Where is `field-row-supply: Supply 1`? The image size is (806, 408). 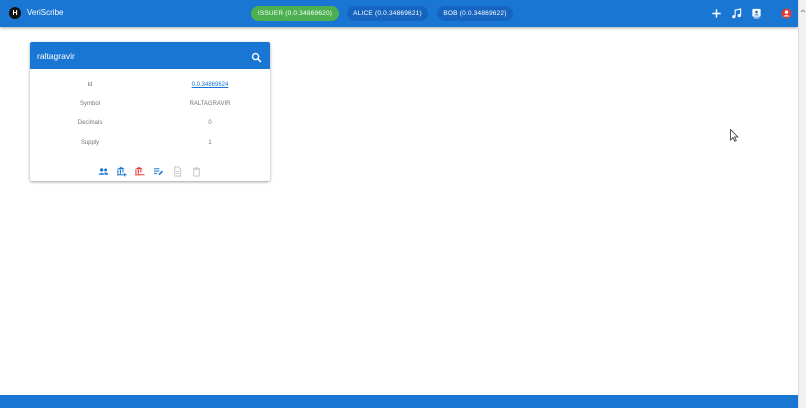 field-row-supply: Supply 1 is located at coordinates (150, 146).